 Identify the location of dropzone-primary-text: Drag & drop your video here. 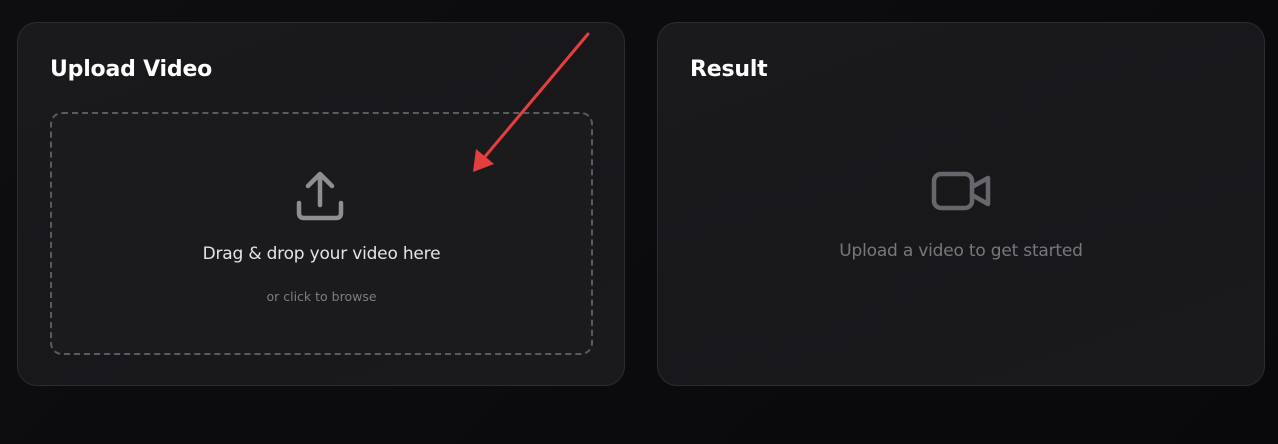
(321, 254).